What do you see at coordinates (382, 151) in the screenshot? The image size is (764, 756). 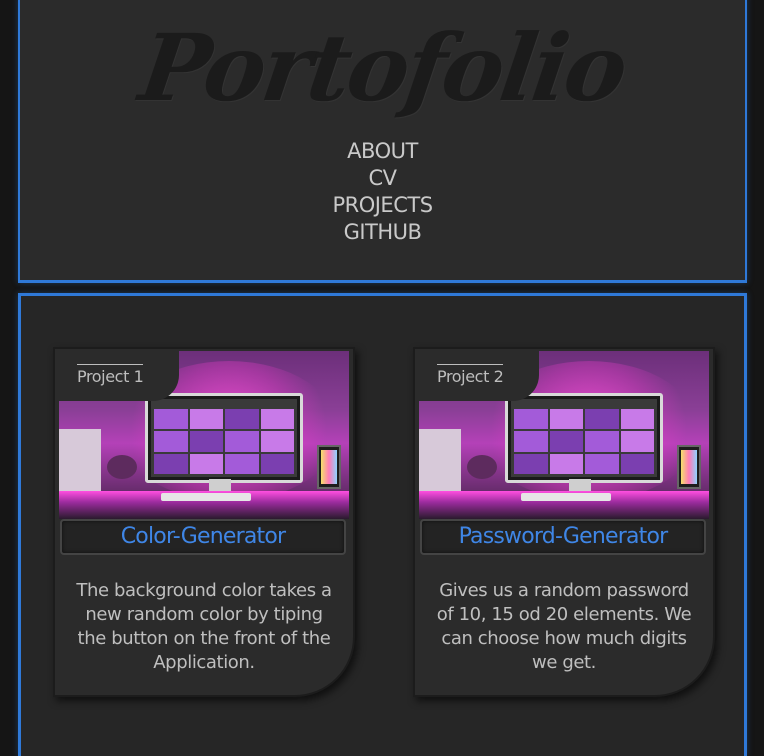 I see `nav-about-link: ABOUT` at bounding box center [382, 151].